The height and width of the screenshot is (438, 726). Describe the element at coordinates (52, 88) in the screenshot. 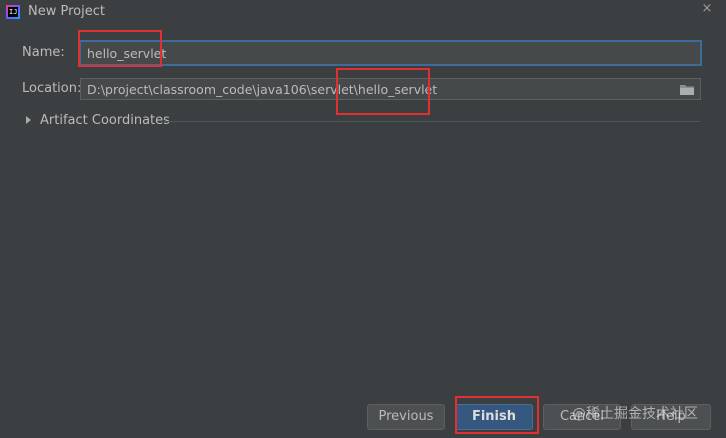

I see `location-label: Location:` at that location.